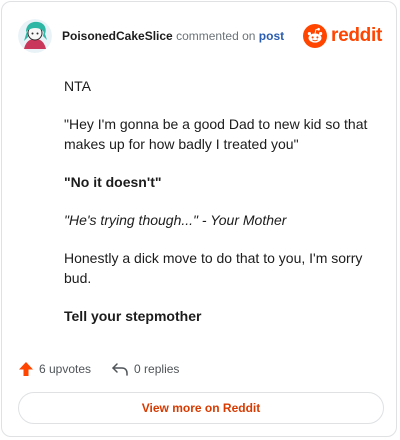  I want to click on brand-wordmark: reddit, so click(356, 35).